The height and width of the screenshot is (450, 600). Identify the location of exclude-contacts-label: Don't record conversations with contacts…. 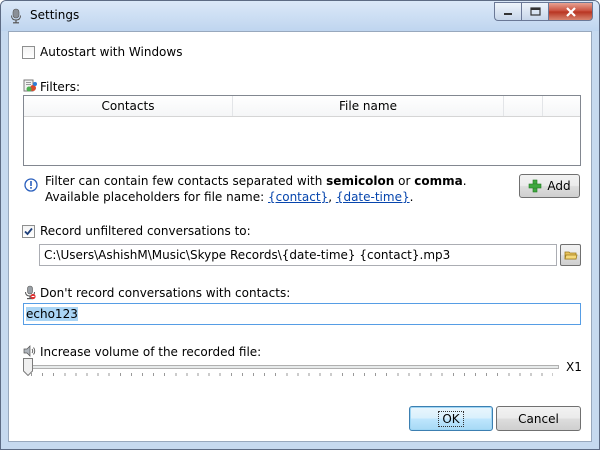
(165, 293).